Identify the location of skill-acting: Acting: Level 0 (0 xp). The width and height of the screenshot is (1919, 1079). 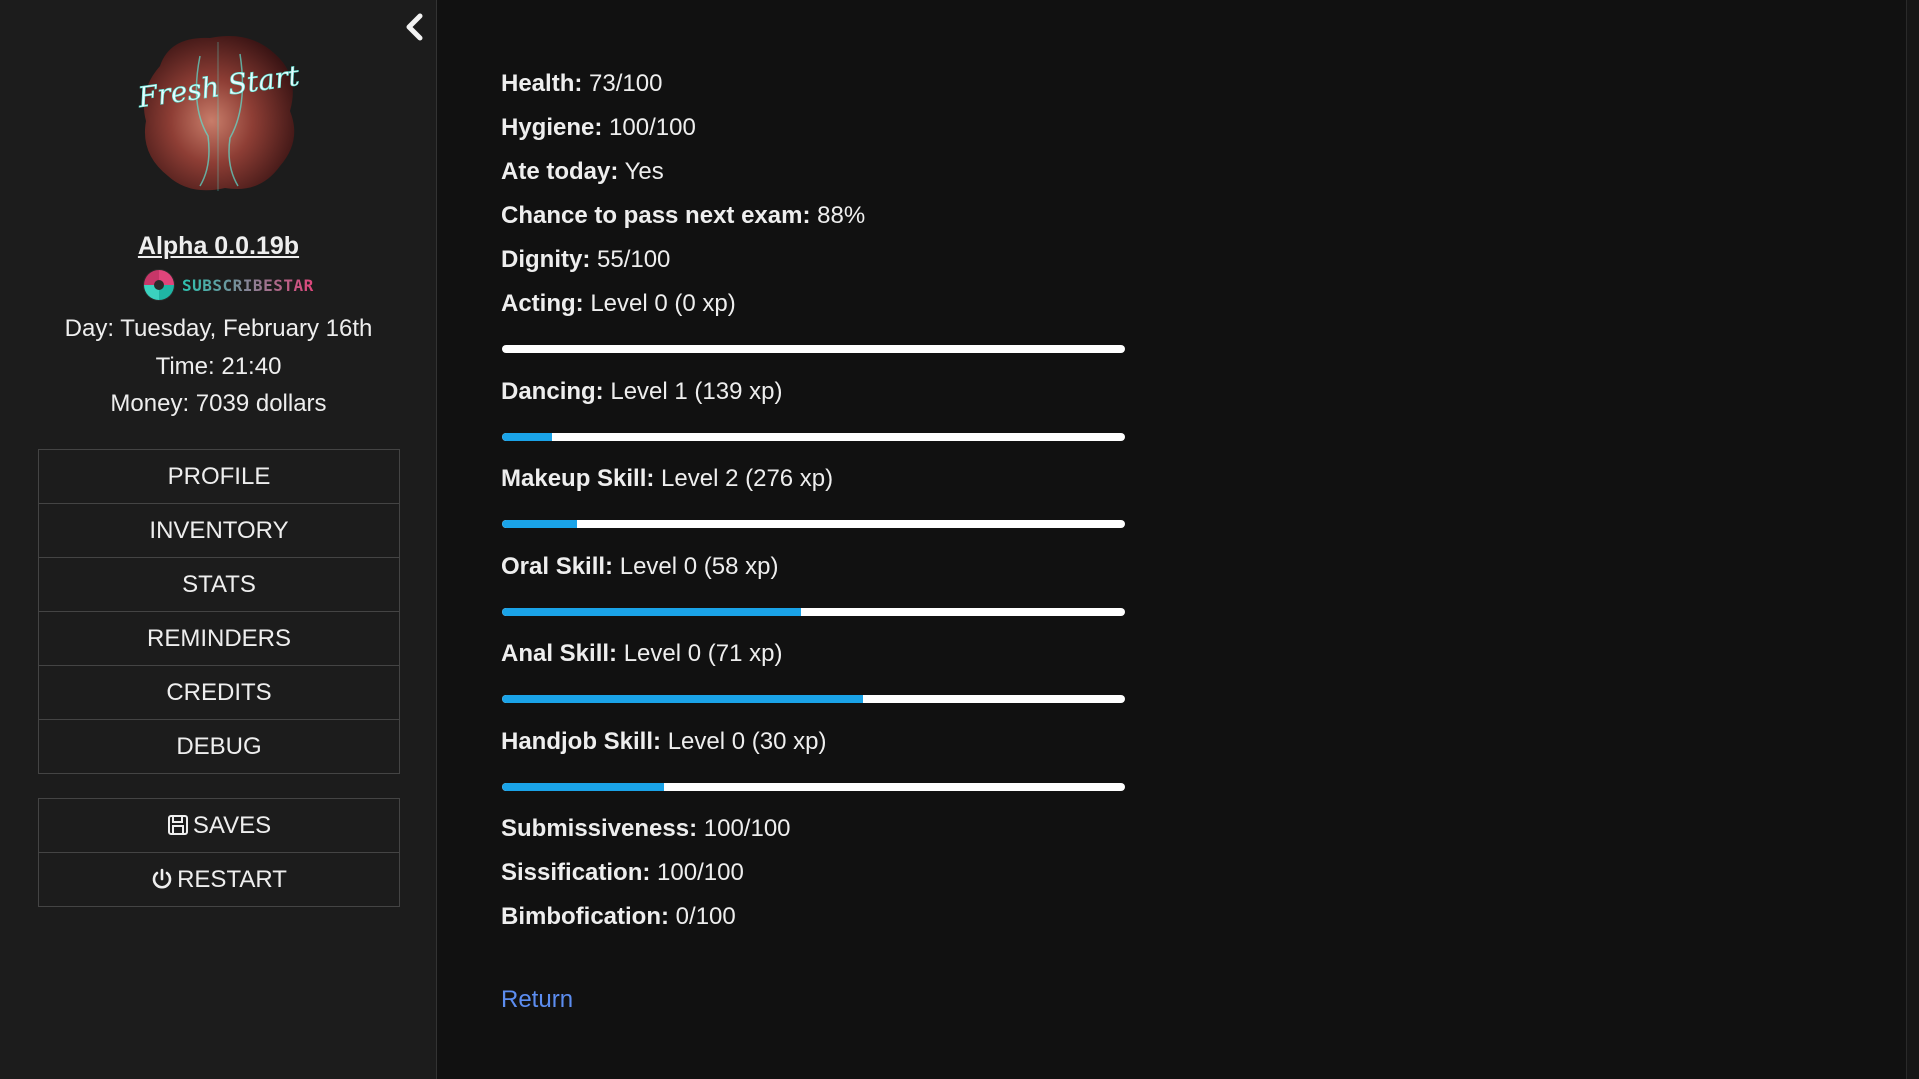
(618, 304).